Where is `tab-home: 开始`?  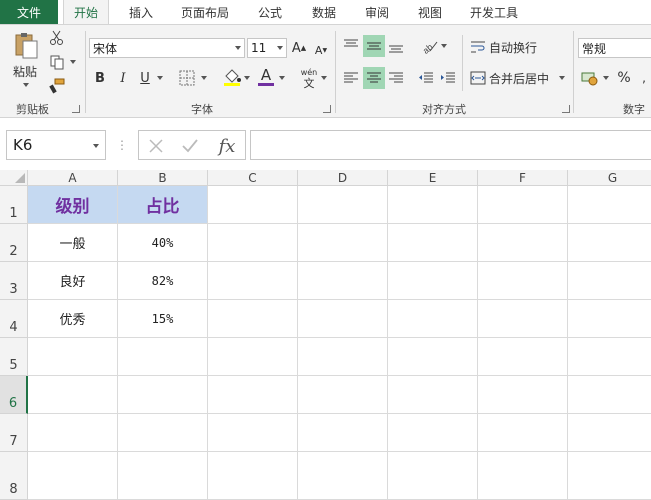
tab-home: 开始 is located at coordinates (86, 12).